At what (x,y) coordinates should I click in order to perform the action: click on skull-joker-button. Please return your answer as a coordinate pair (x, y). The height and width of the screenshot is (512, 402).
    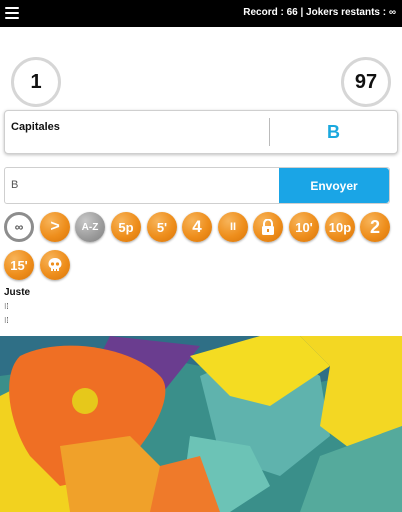
    Looking at the image, I should click on (55, 265).